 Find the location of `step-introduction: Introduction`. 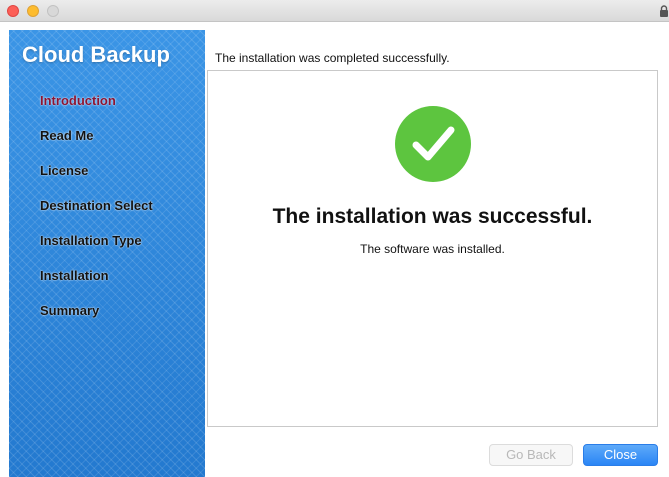

step-introduction: Introduction is located at coordinates (78, 100).